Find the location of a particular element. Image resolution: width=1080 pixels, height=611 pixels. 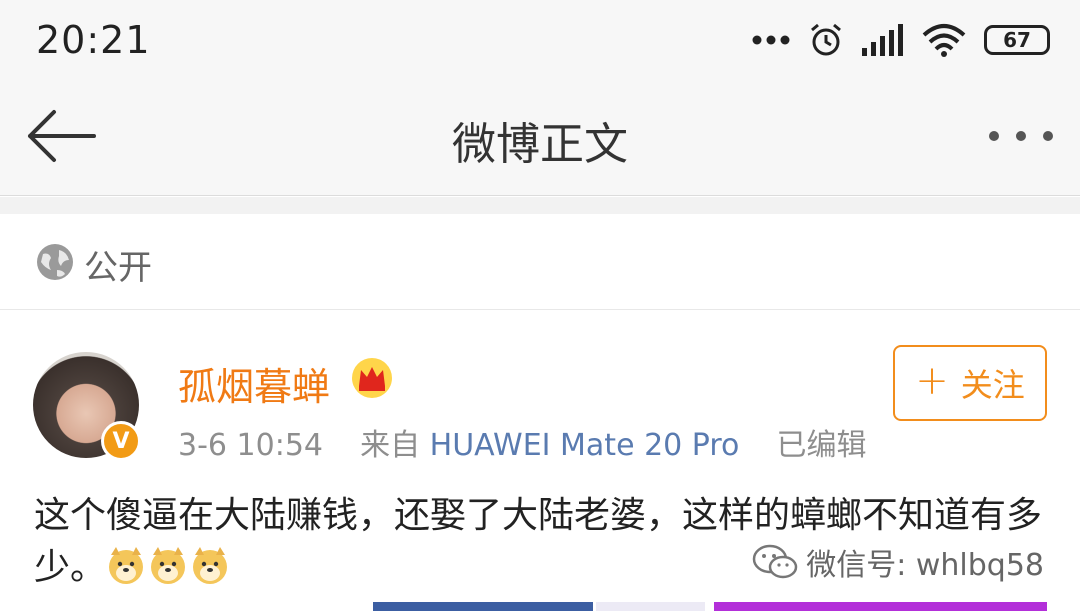

edited-label: 已编辑 is located at coordinates (821, 445).